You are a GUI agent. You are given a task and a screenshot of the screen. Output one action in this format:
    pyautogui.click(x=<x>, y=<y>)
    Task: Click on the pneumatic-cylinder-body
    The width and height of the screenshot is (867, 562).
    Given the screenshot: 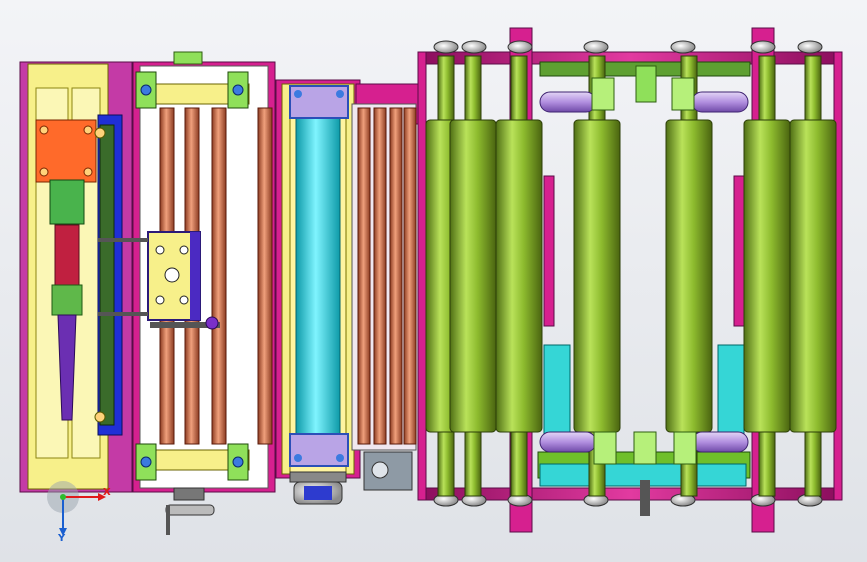 What is the action you would take?
    pyautogui.click(x=67, y=255)
    